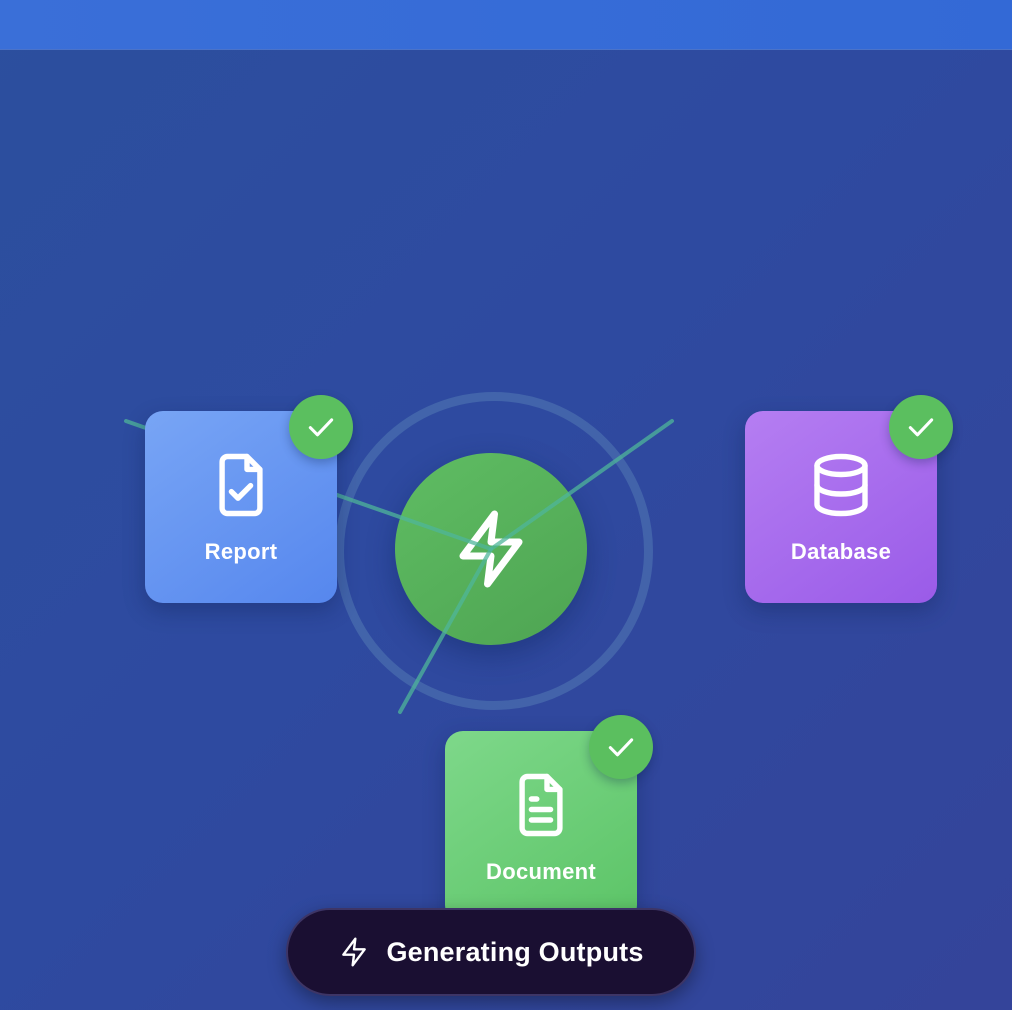  I want to click on check-badge-report, so click(321, 427).